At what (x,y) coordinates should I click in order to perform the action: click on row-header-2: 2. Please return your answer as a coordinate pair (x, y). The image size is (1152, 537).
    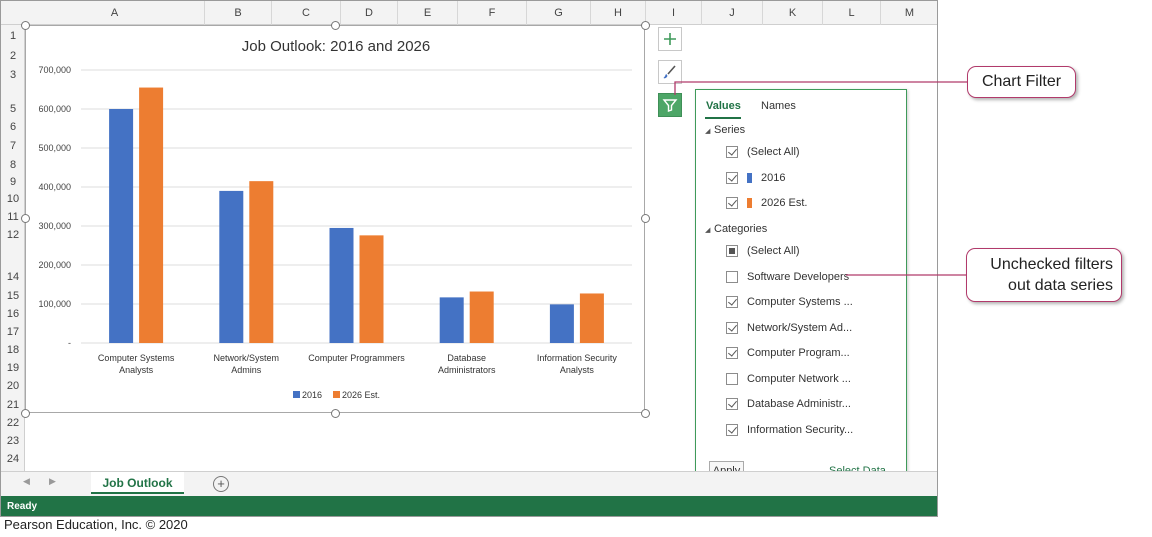
    Looking at the image, I should click on (13, 56).